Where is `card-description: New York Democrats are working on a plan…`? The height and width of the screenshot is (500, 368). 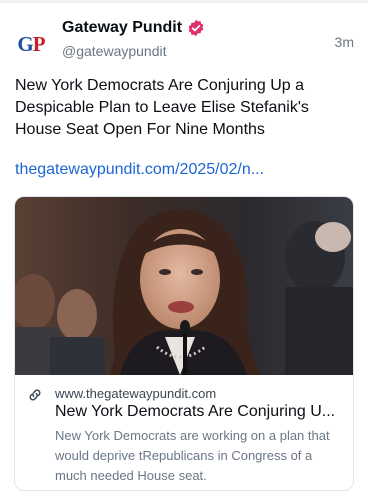 card-description: New York Democrats are working on a plan… is located at coordinates (192, 455).